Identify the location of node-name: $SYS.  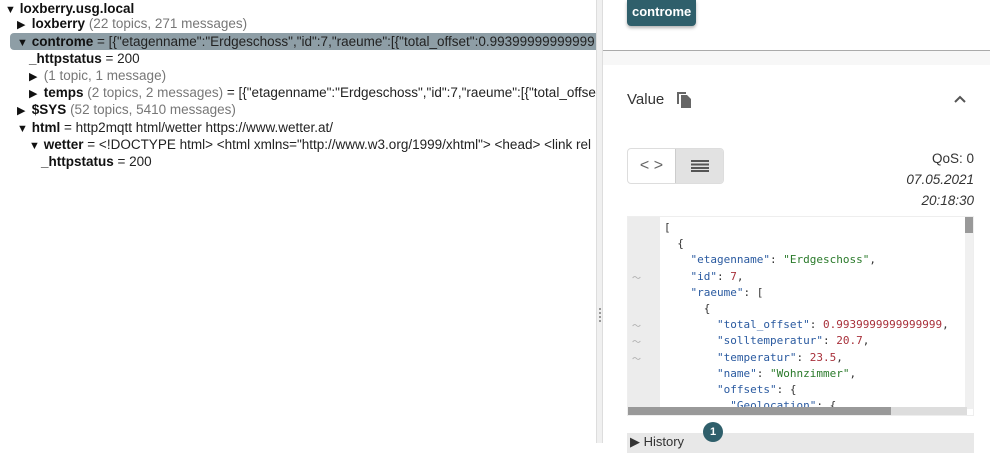
(49, 109).